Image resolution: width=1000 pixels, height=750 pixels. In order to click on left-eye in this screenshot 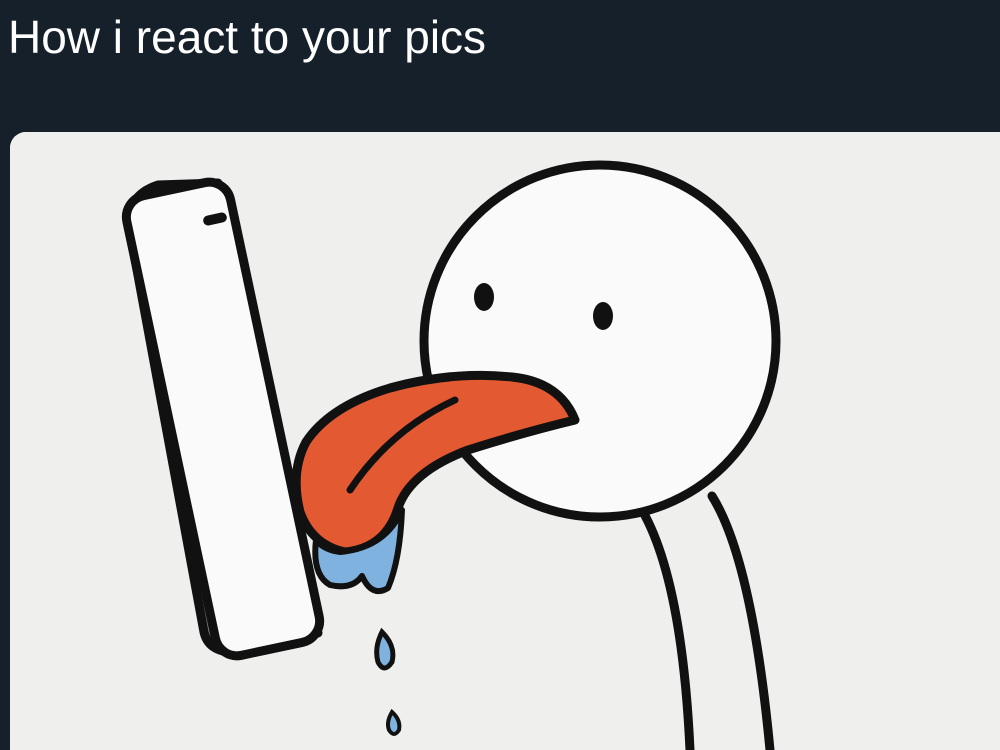, I will do `click(484, 297)`.